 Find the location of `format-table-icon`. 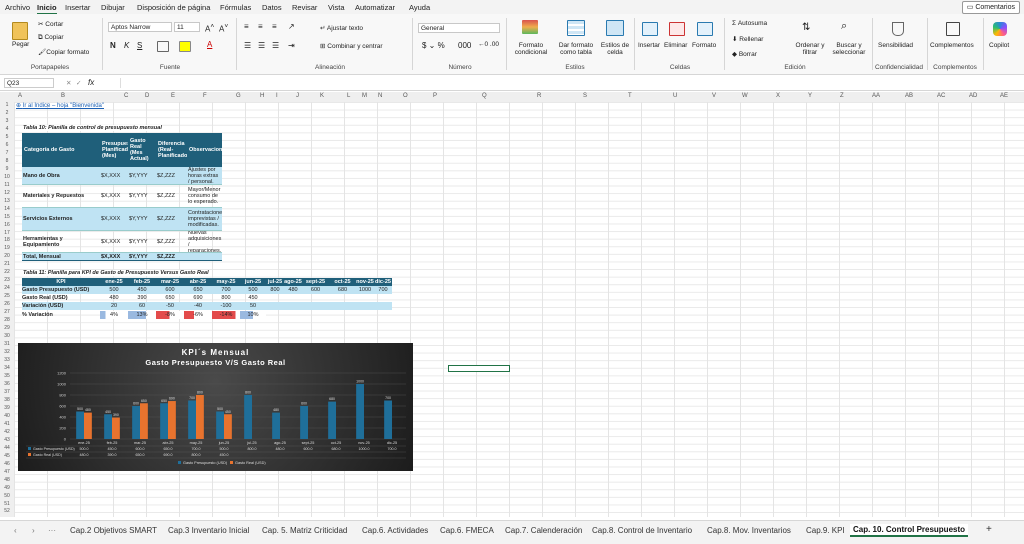

format-table-icon is located at coordinates (576, 28).